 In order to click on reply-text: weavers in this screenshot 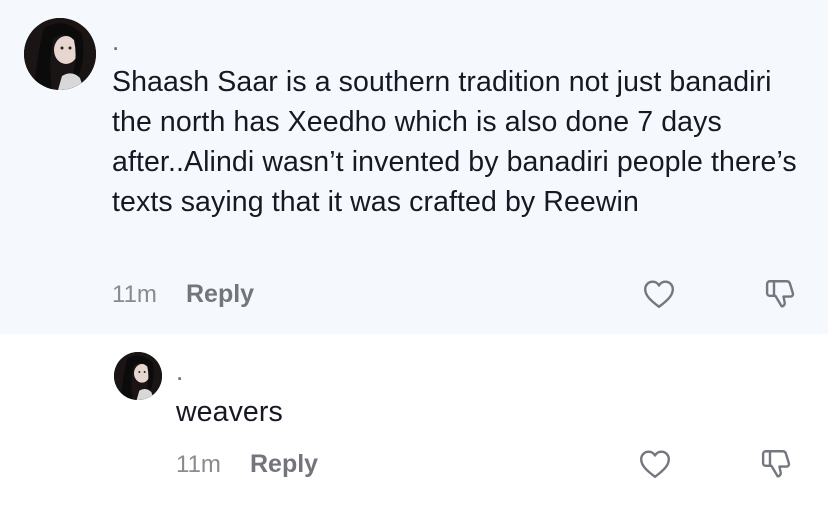, I will do `click(229, 412)`.